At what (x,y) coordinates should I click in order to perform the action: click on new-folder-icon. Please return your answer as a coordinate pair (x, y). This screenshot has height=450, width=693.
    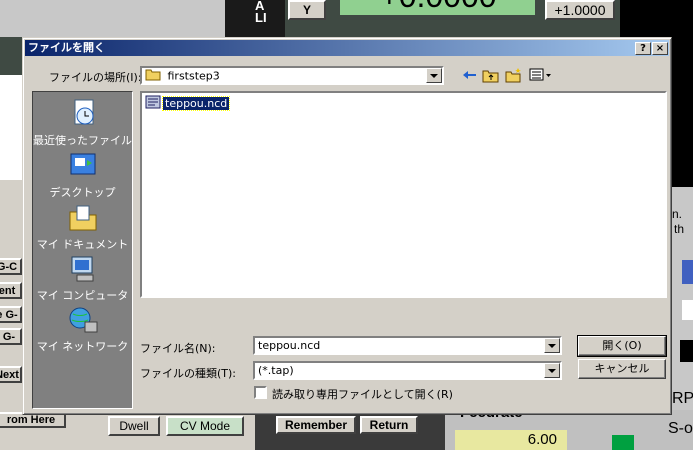
    Looking at the image, I should click on (514, 75).